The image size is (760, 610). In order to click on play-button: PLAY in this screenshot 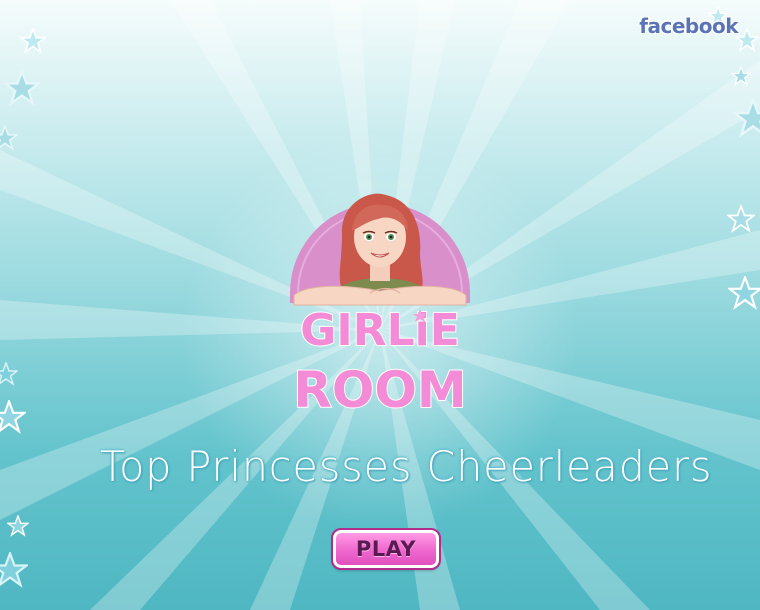, I will do `click(386, 549)`.